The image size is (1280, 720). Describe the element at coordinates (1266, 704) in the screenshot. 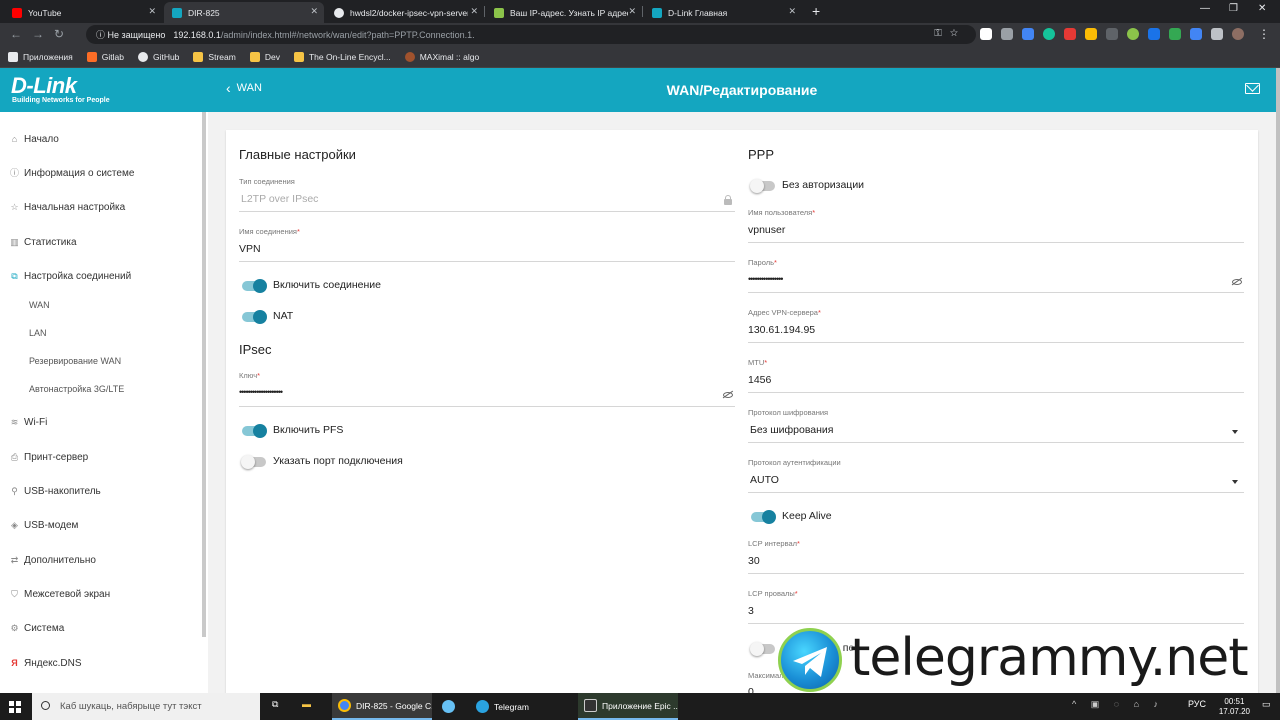

I see `notifications-icon: ▭` at that location.